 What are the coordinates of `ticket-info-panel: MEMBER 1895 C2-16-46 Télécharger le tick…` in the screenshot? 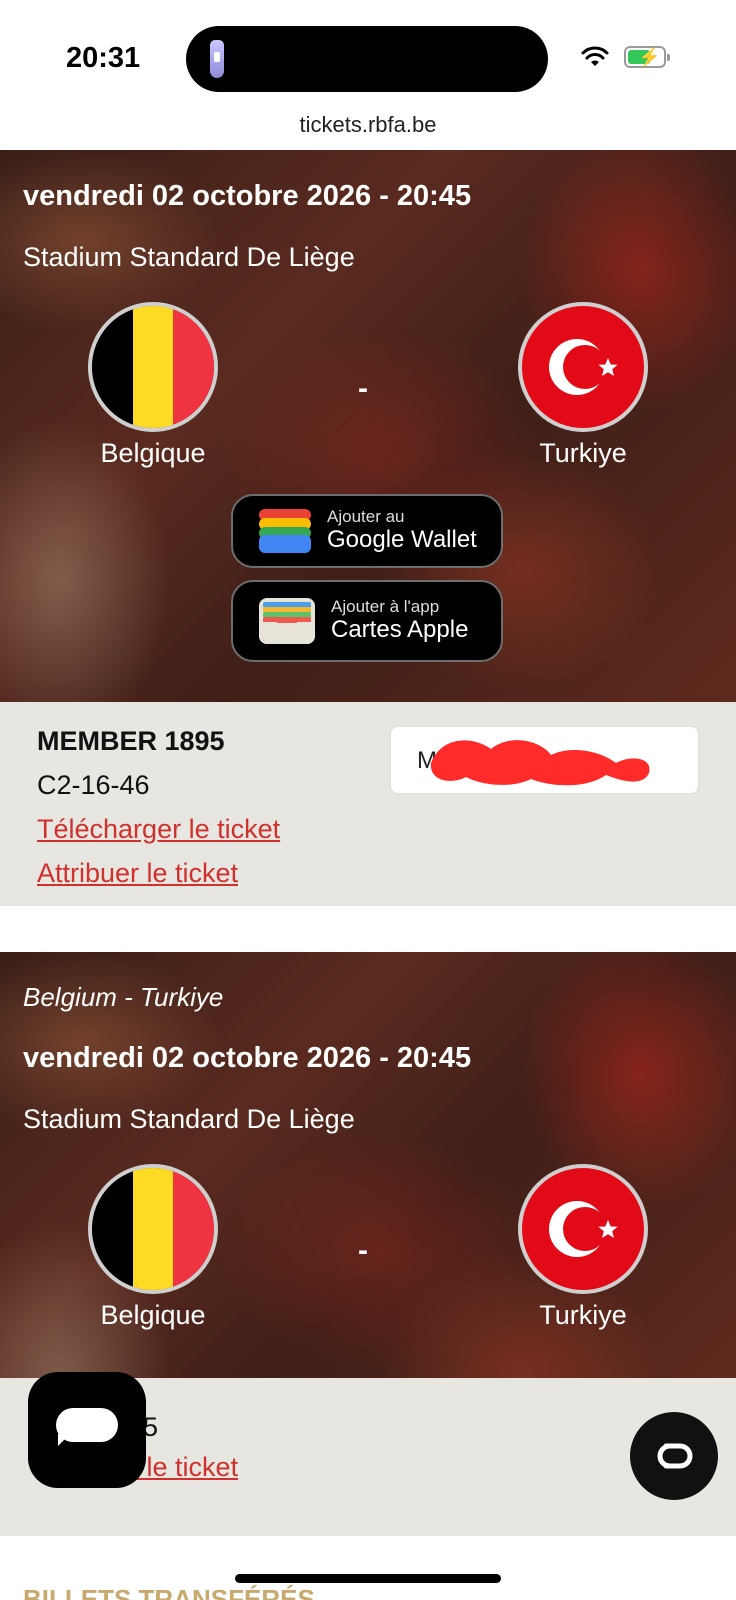 It's located at (368, 804).